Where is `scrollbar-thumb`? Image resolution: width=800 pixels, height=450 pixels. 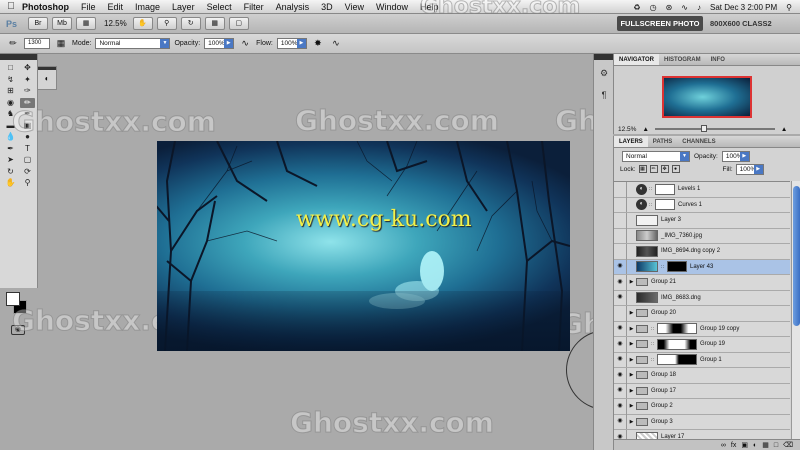 scrollbar-thumb is located at coordinates (796, 256).